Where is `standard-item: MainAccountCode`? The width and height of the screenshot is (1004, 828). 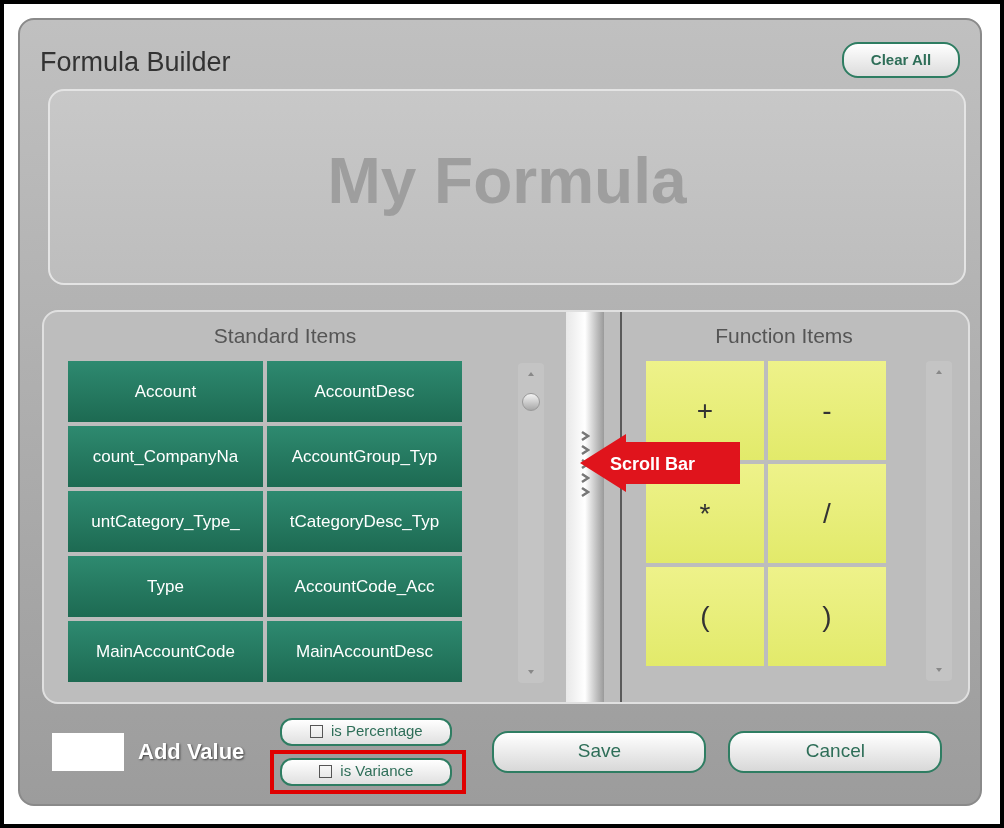 standard-item: MainAccountCode is located at coordinates (165, 651).